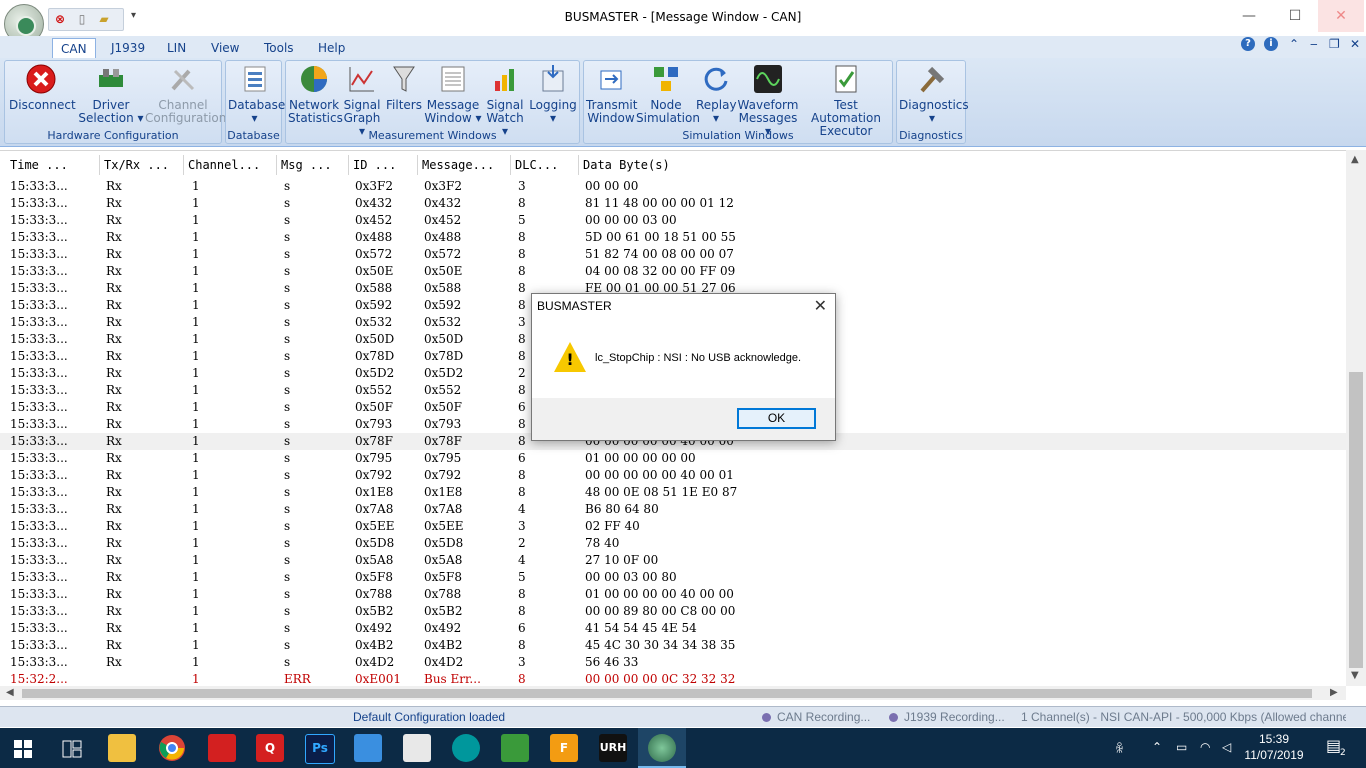 The width and height of the screenshot is (1366, 768). I want to click on ok-button: OK, so click(776, 418).